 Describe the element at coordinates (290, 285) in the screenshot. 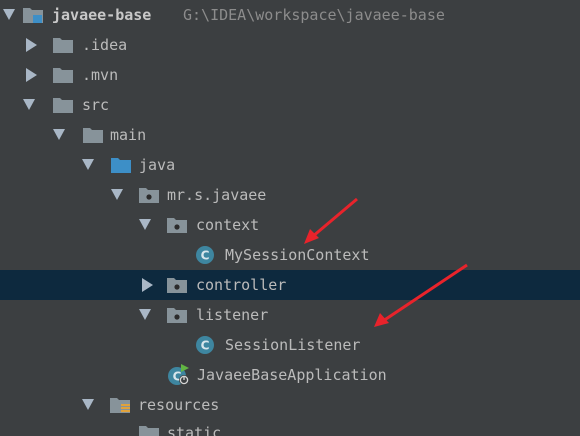

I see `tree-row-controller: controller` at that location.